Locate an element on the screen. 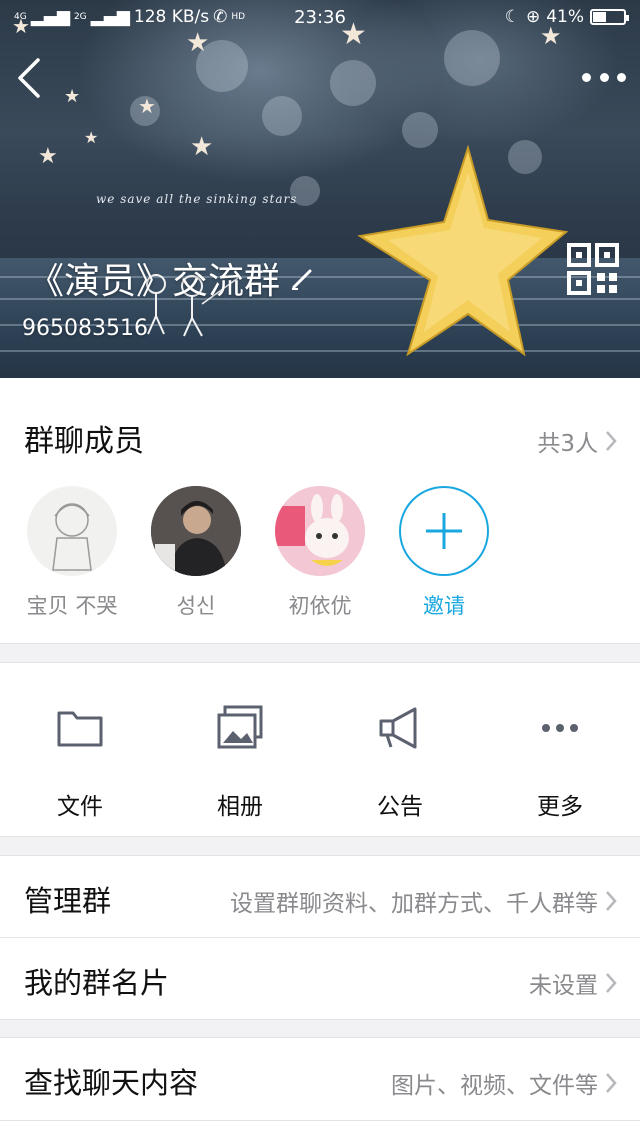 The width and height of the screenshot is (640, 1138). album-button: 相册 is located at coordinates (240, 762).